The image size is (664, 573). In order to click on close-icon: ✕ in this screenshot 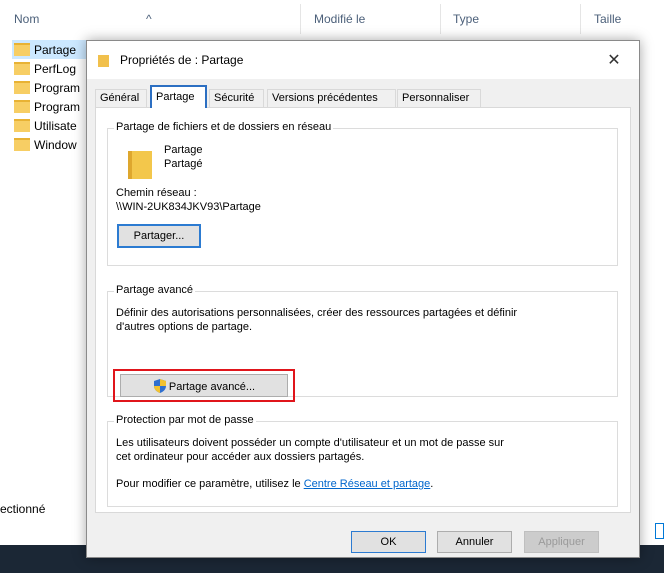, I will do `click(614, 61)`.